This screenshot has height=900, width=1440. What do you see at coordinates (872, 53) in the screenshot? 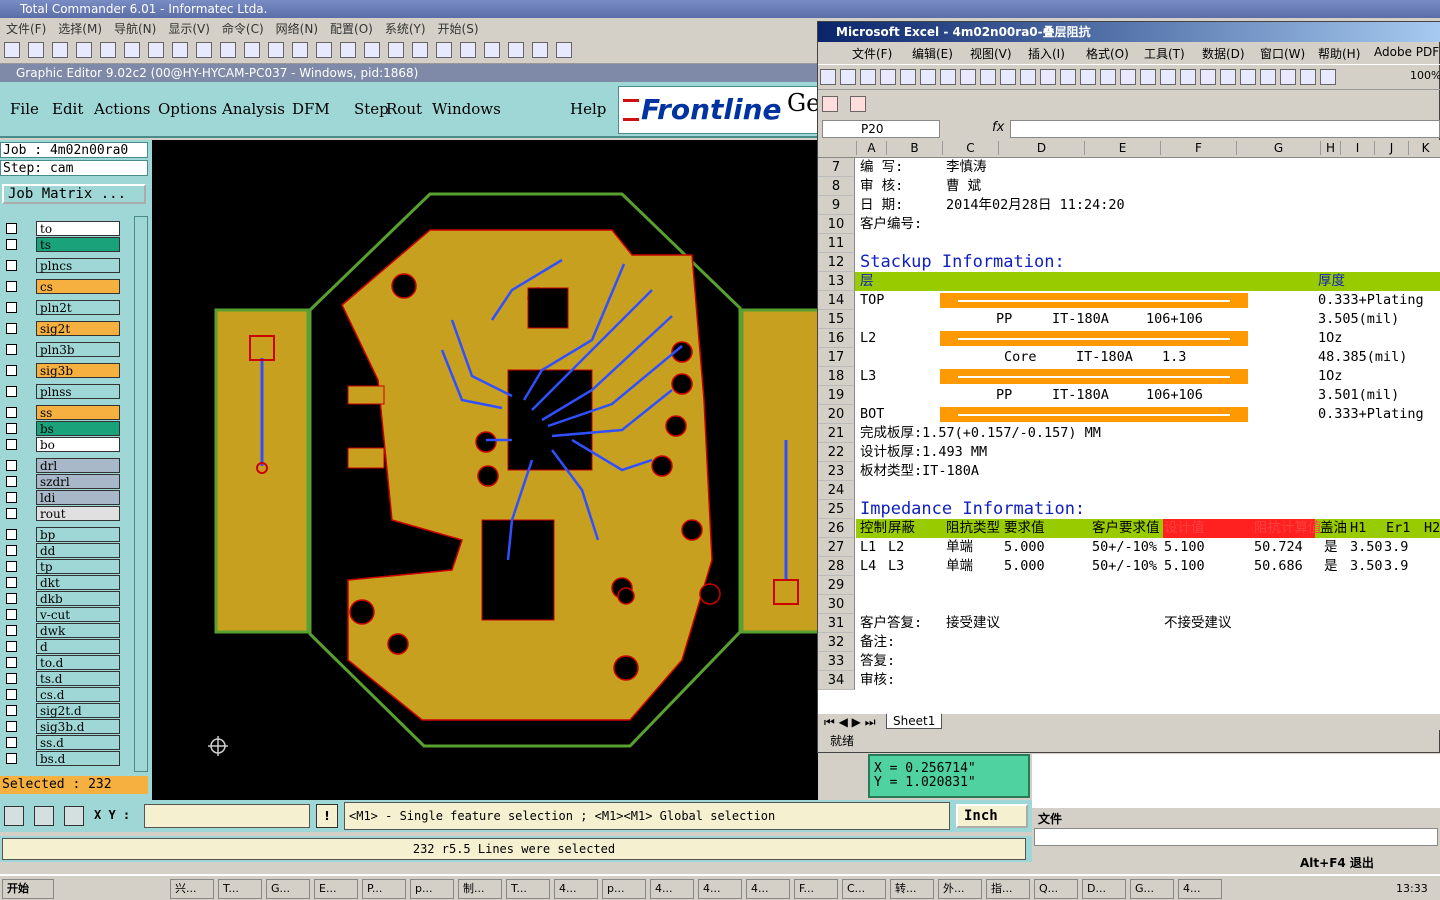
I see `excel-menu-item: 文件(F)` at bounding box center [872, 53].